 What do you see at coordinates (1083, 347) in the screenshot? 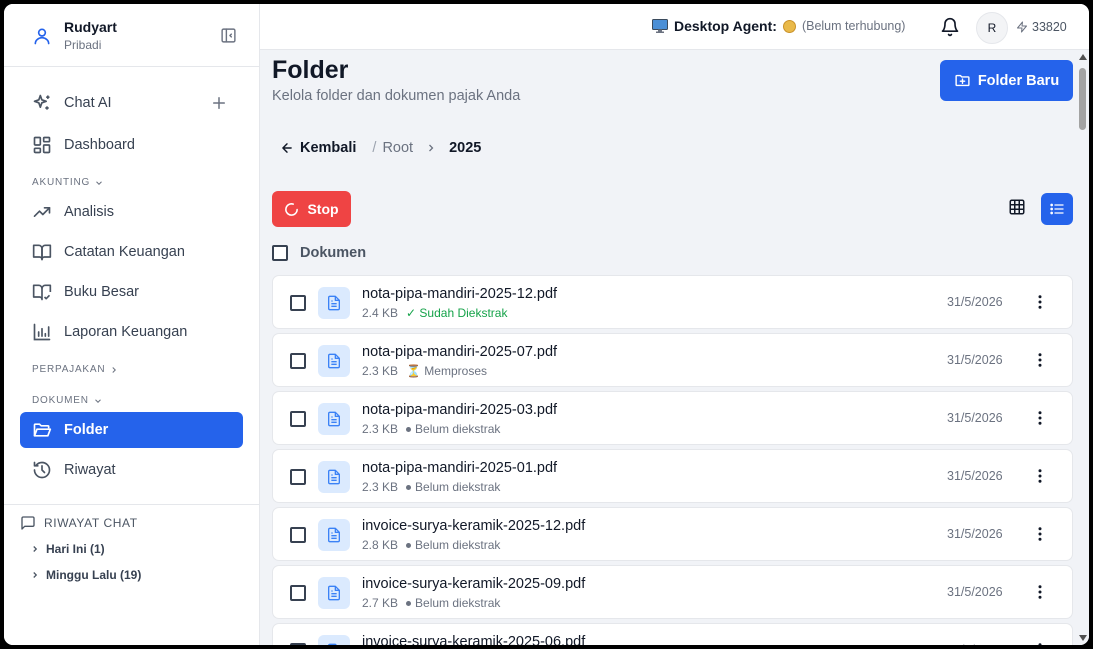
I see `scrollbar` at bounding box center [1083, 347].